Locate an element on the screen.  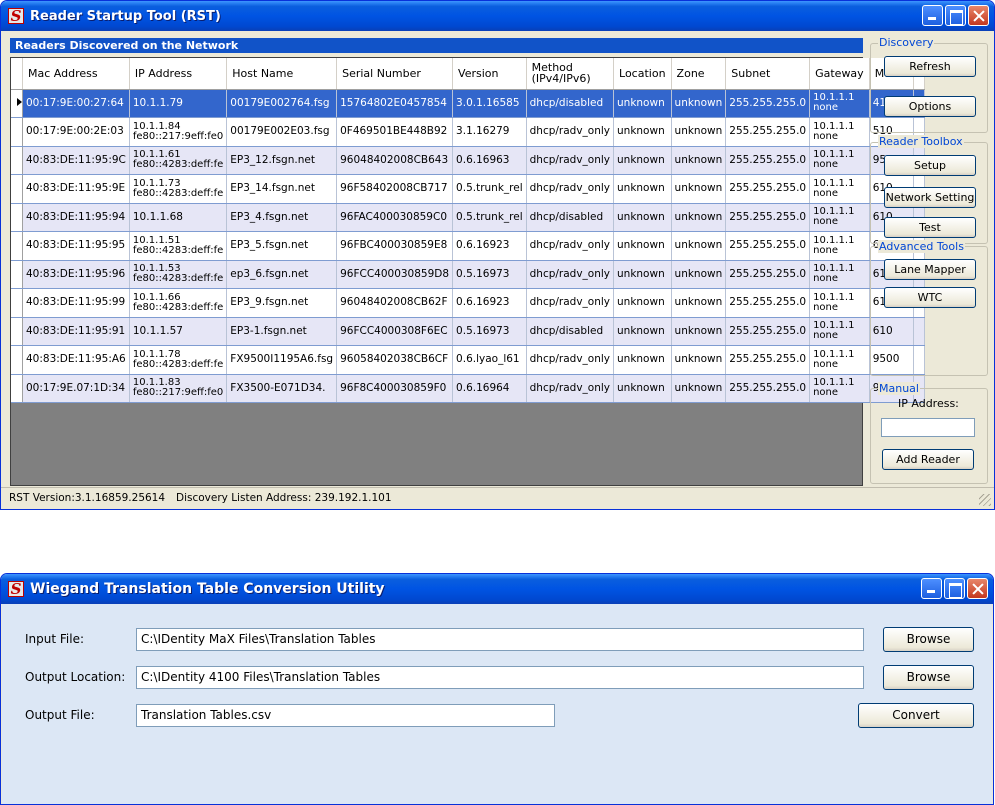
cell-mac: 00:17:9E:00:2E:03 is located at coordinates (76, 132).